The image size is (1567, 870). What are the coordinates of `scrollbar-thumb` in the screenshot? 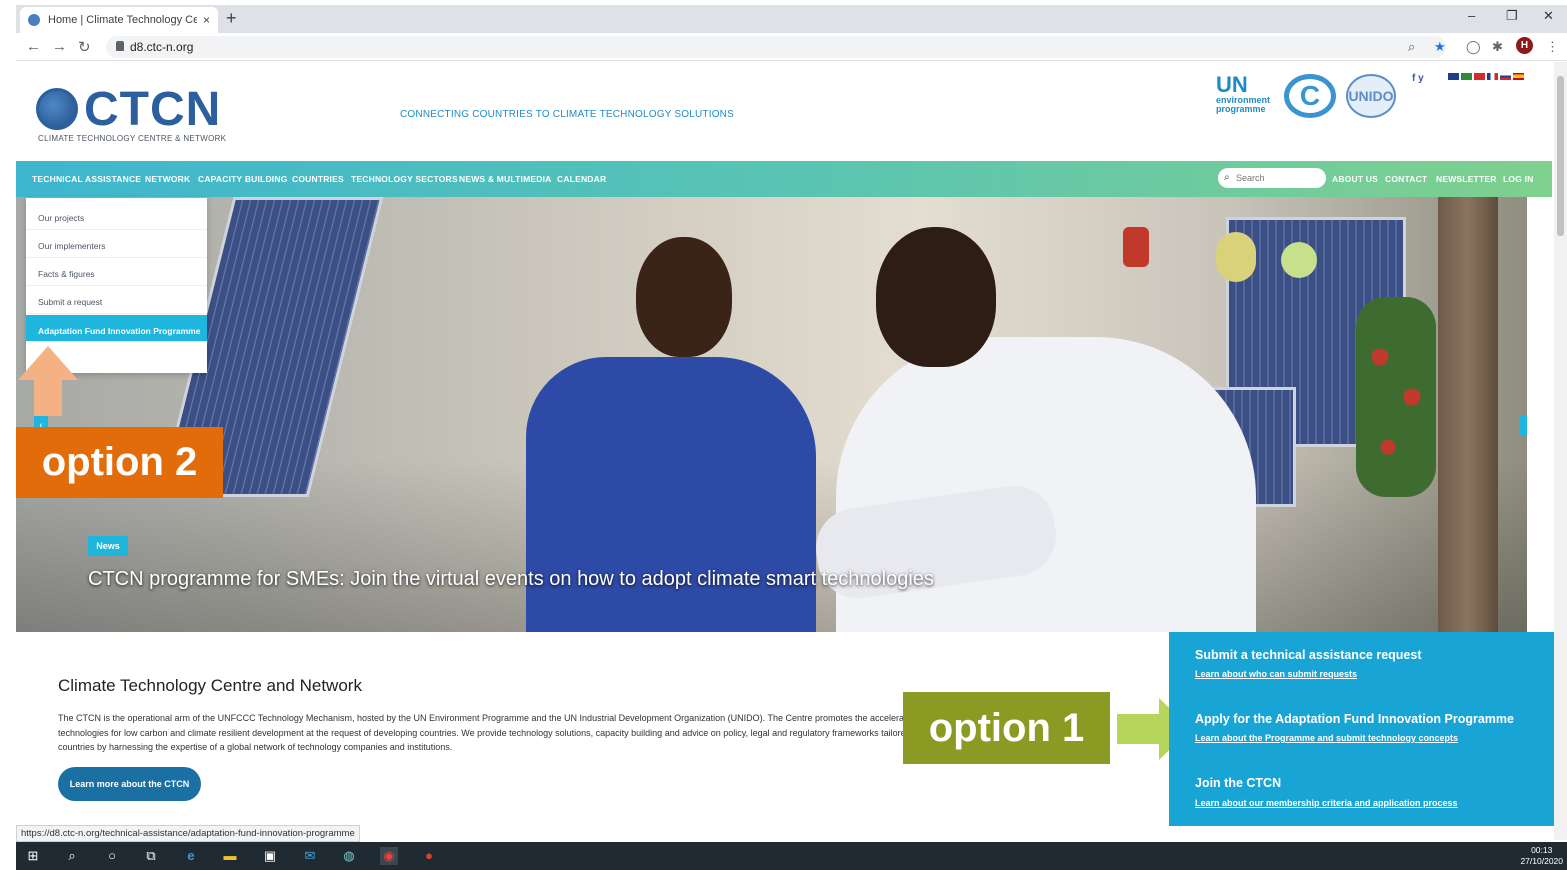 It's located at (1560, 156).